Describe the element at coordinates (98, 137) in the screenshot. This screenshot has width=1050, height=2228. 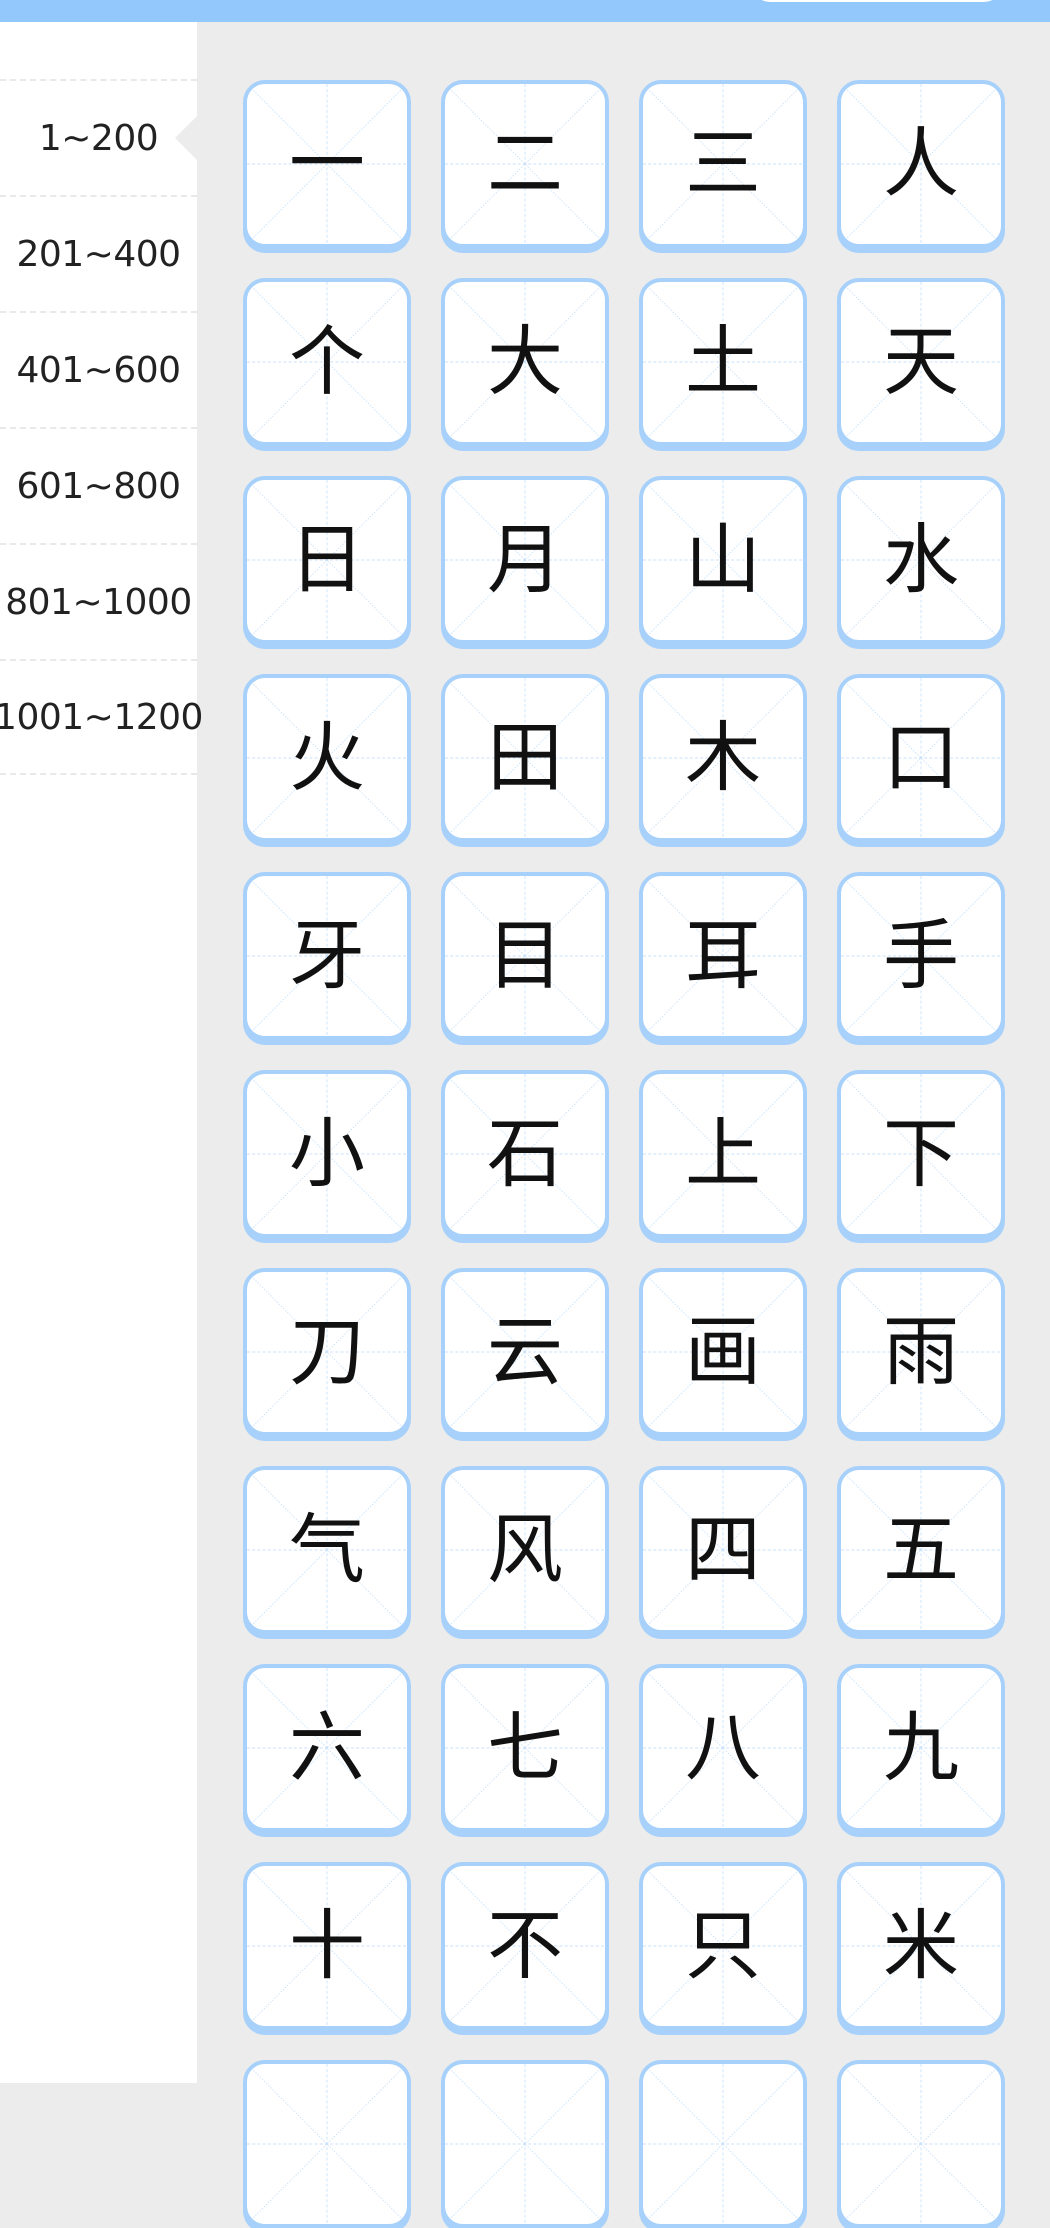
I see `range-item-1-200: 1~200` at that location.